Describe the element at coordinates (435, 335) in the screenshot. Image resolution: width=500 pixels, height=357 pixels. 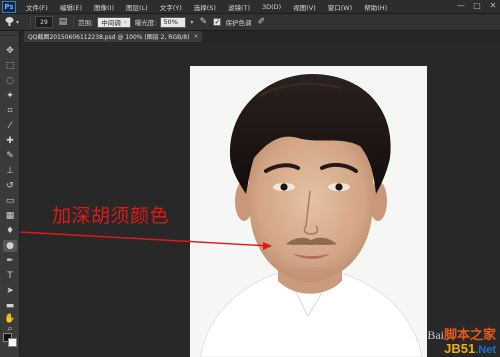
I see `baidu-watermark: Bai` at that location.